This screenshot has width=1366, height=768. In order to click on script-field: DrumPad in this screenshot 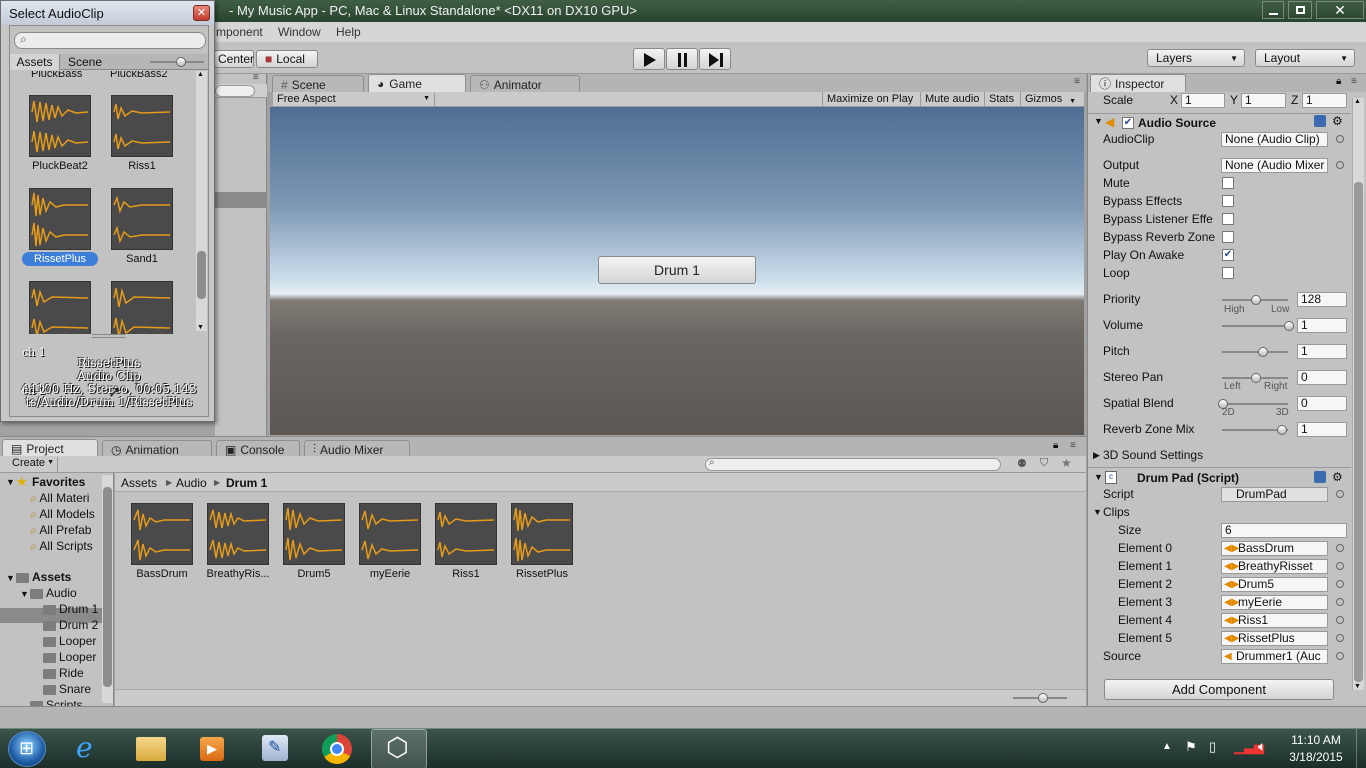, I will do `click(1274, 494)`.